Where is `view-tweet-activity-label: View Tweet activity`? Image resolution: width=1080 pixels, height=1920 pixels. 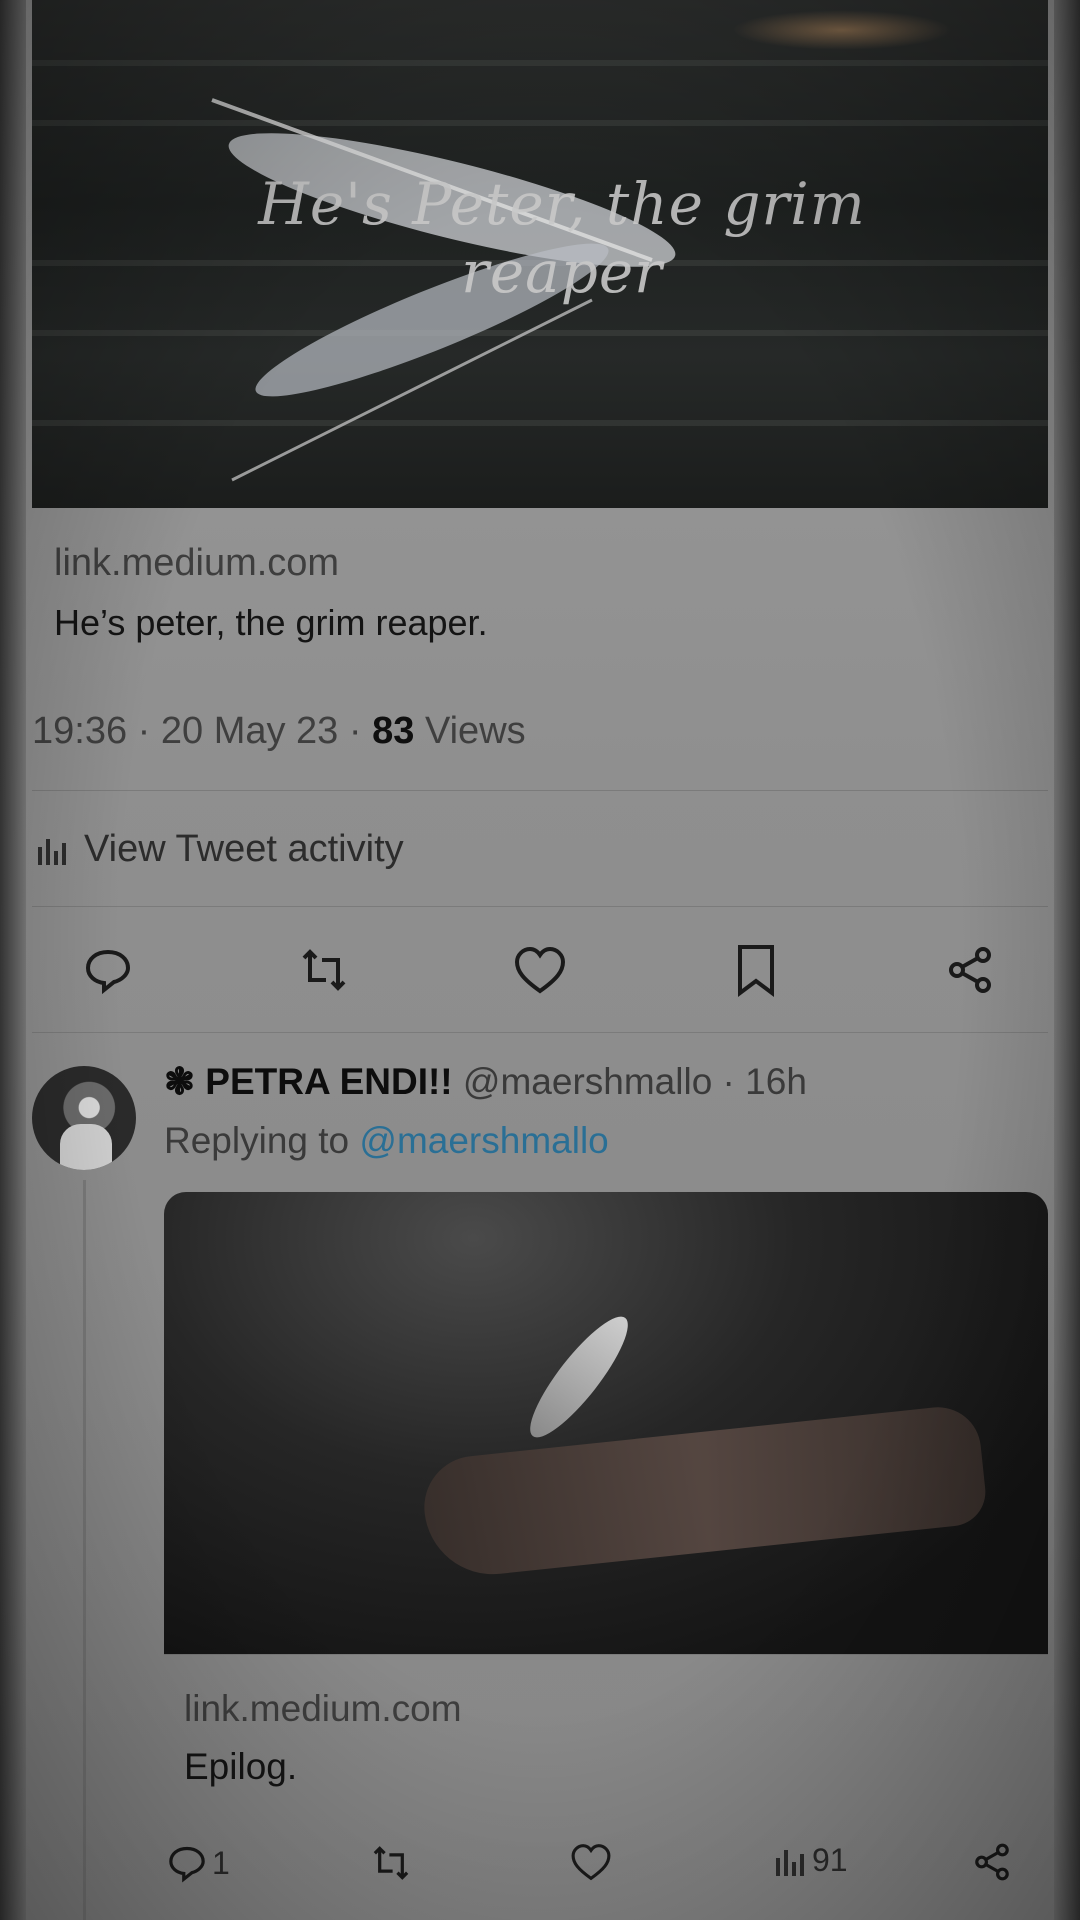 view-tweet-activity-label: View Tweet activity is located at coordinates (244, 849).